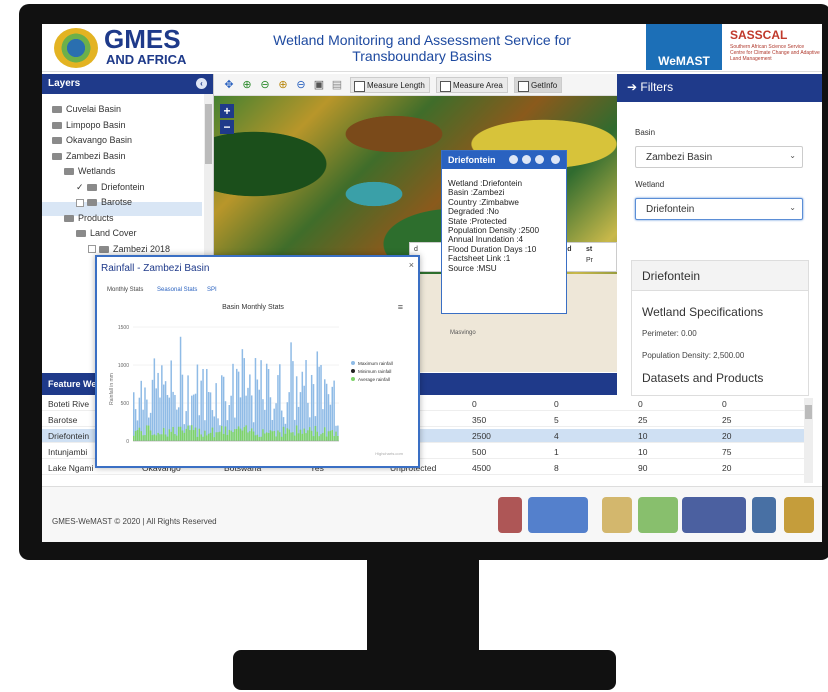 The image size is (828, 692). Describe the element at coordinates (86, 109) in the screenshot. I see `layer-item: Cuvelai Basin` at that location.